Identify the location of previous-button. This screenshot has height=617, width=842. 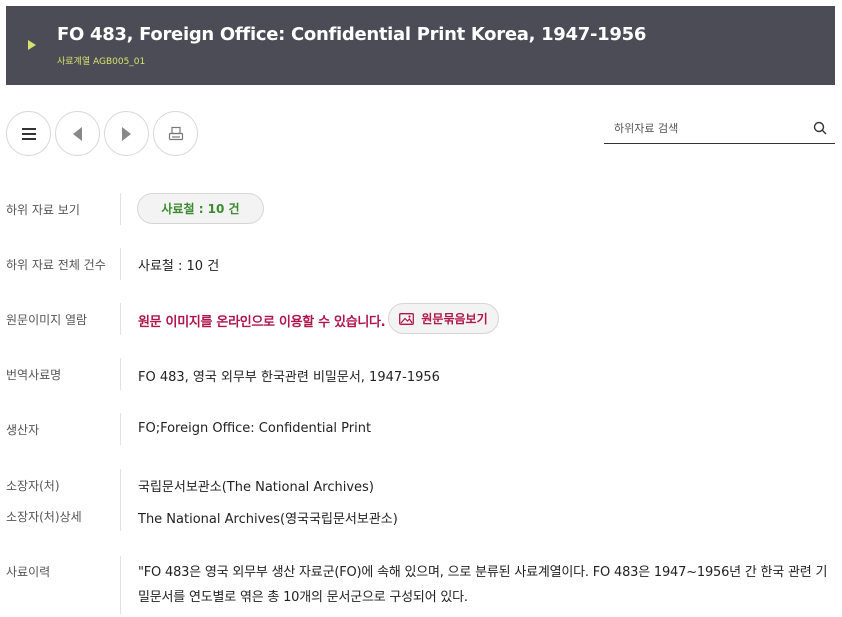
(77, 133).